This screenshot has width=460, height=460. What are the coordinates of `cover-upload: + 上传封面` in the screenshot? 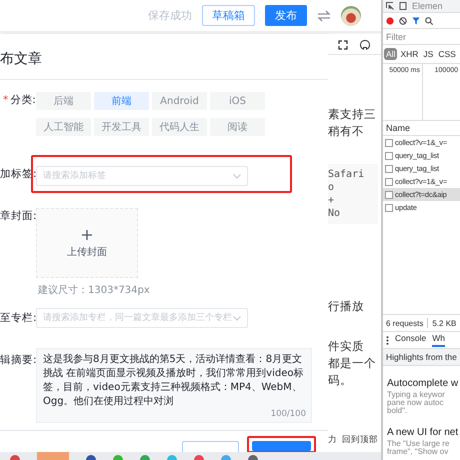 It's located at (87, 243).